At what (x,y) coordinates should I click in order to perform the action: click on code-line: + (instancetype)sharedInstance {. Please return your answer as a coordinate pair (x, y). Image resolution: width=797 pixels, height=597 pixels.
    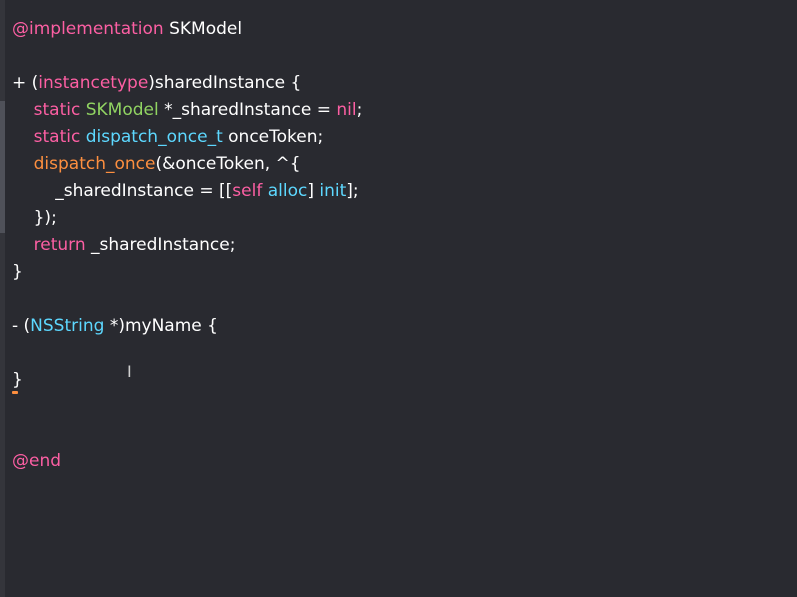
    Looking at the image, I should click on (156, 83).